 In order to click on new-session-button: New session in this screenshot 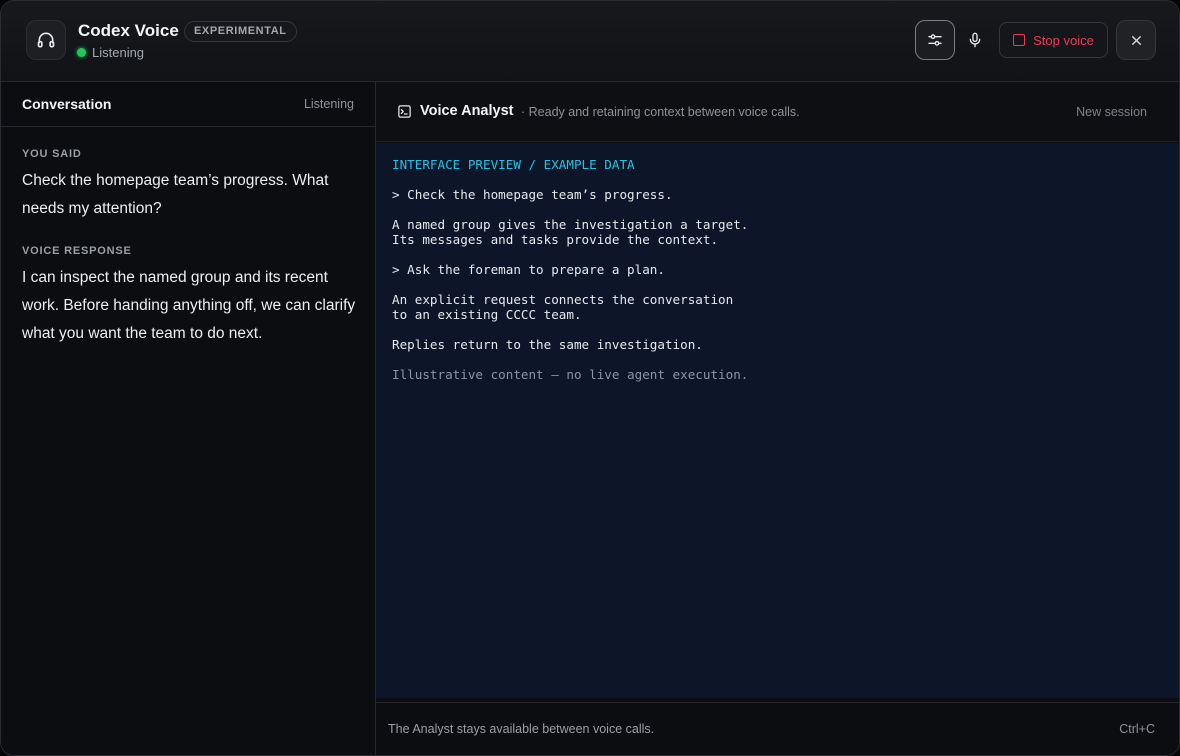, I will do `click(1111, 112)`.